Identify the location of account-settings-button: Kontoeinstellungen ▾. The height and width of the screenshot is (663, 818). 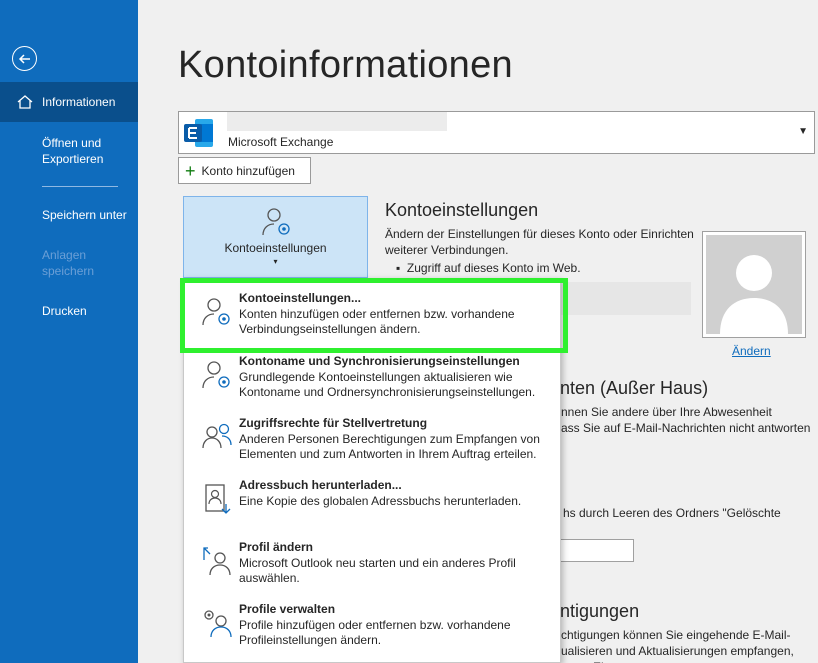
(275, 237).